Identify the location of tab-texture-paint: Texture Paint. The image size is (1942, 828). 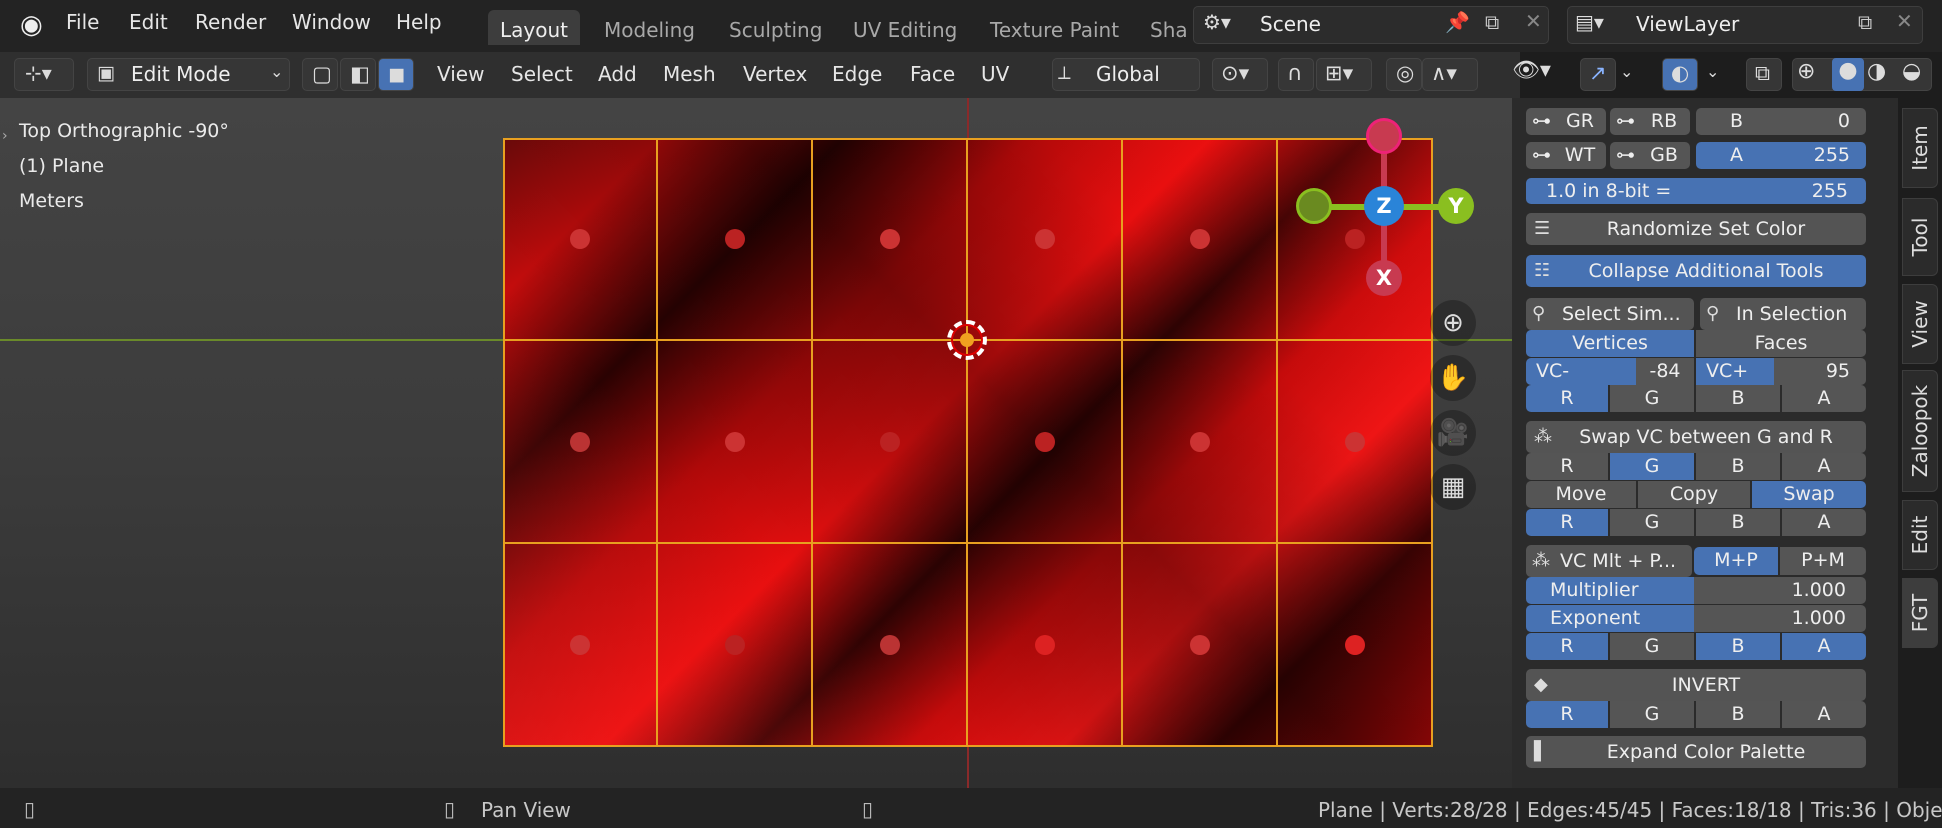
(1054, 27).